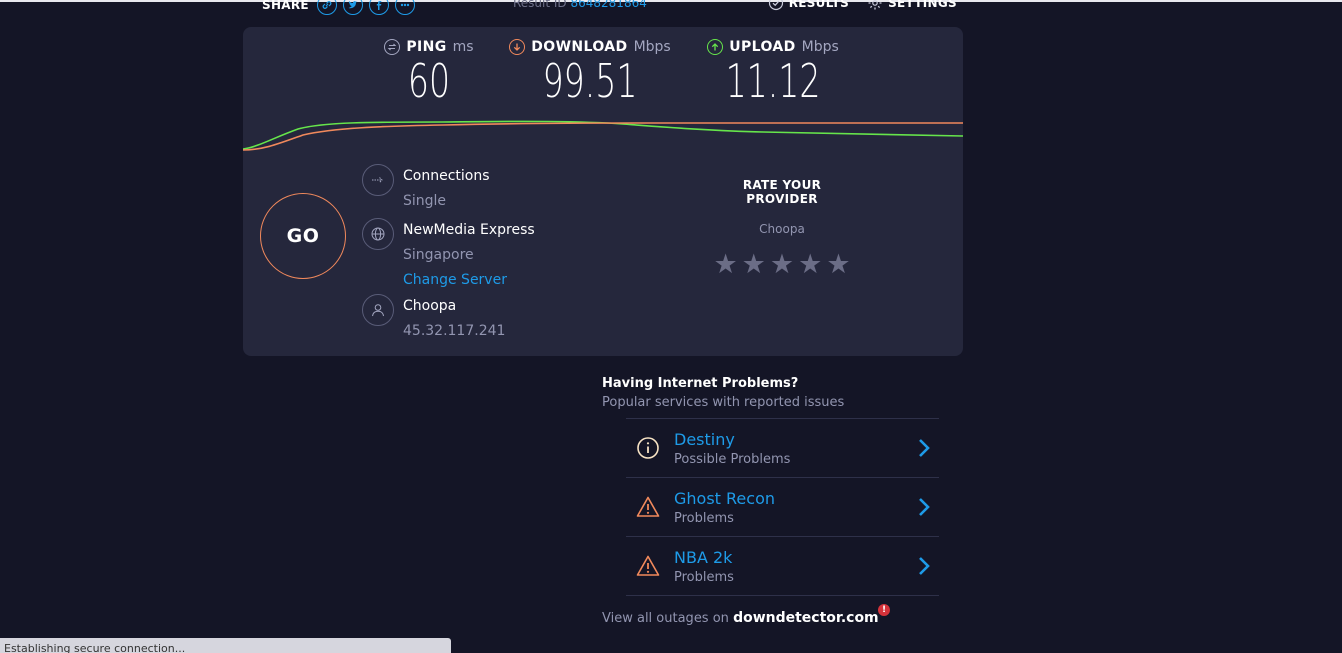 This screenshot has width=1342, height=653. I want to click on twitter-icon, so click(352, 7).